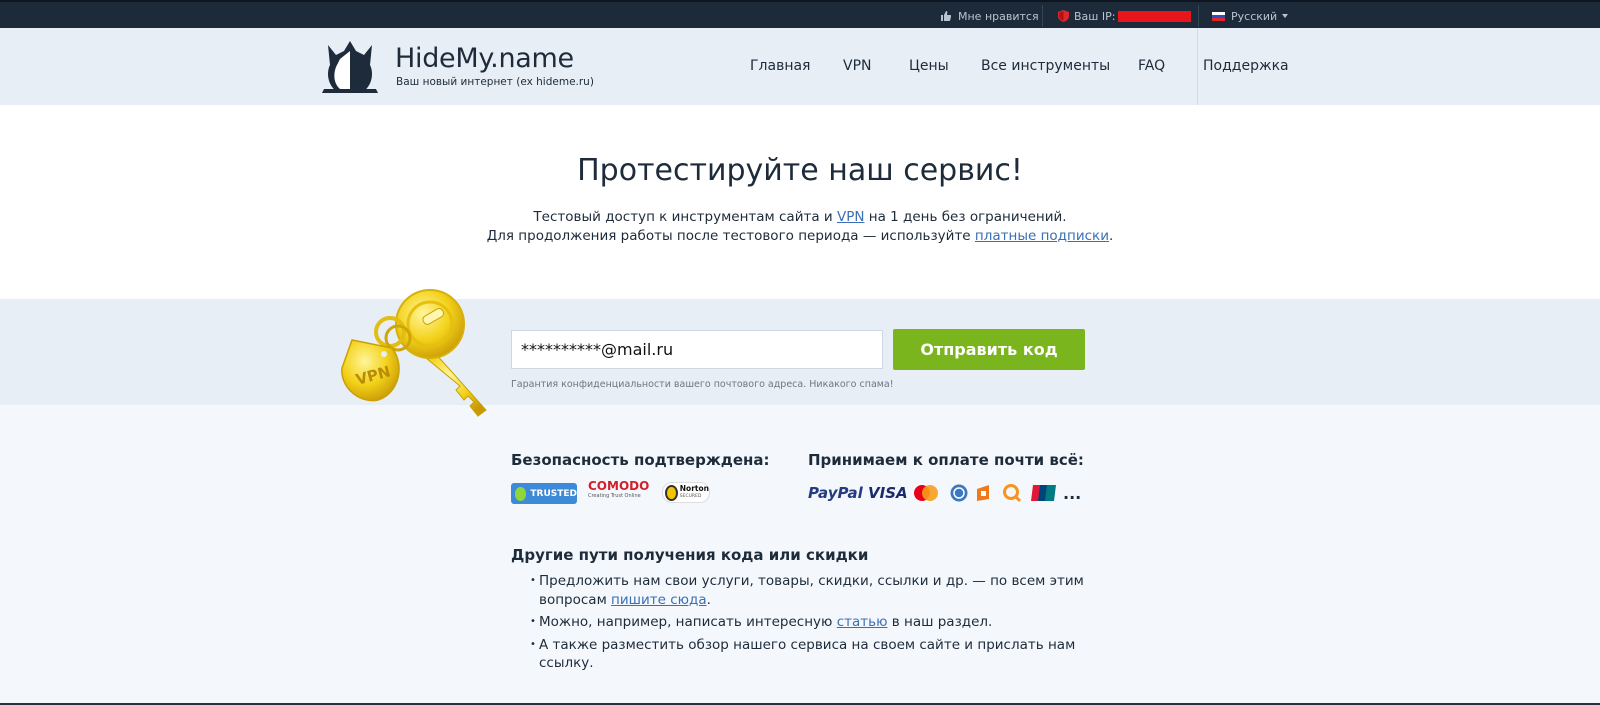 This screenshot has height=705, width=1600. I want to click on nav-all-tools: Все инструменты, so click(1045, 66).